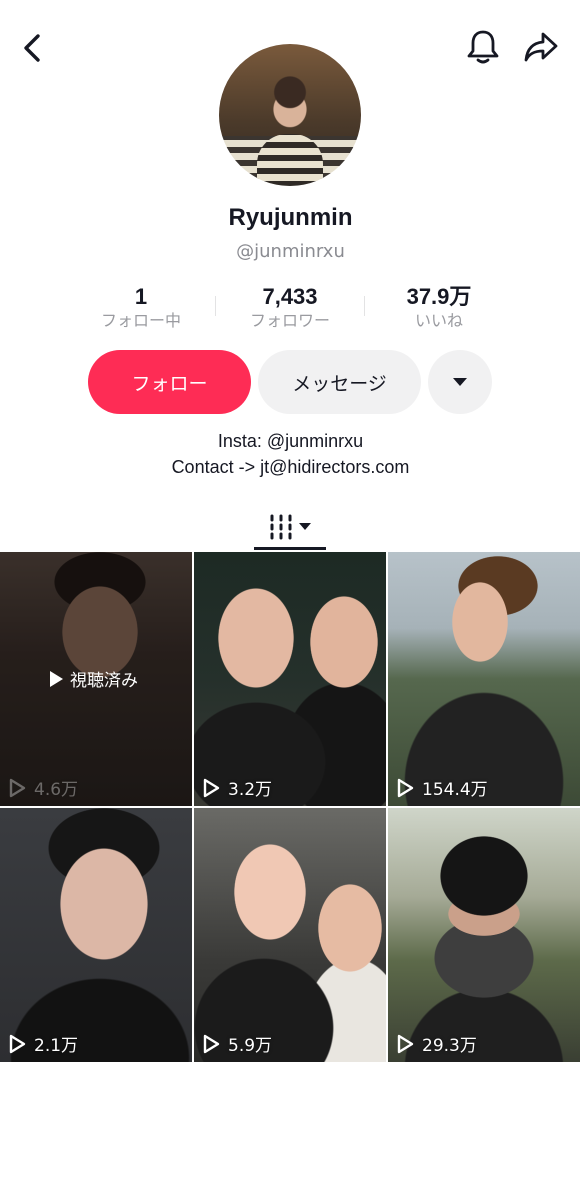  What do you see at coordinates (250, 790) in the screenshot?
I see `view-count-value: 3.2万` at bounding box center [250, 790].